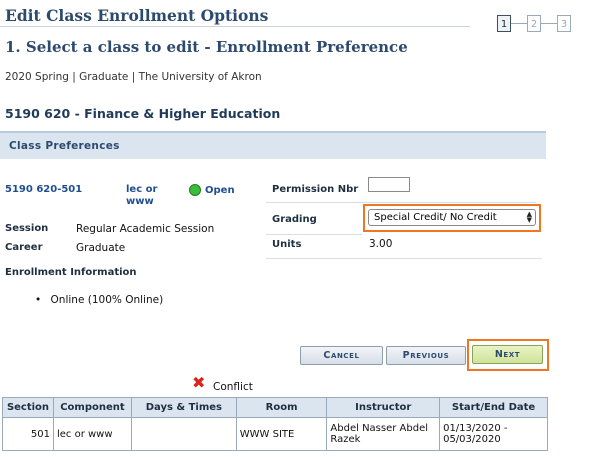 The image size is (590, 457). Describe the element at coordinates (24, 247) in the screenshot. I see `career-label: Career` at that location.